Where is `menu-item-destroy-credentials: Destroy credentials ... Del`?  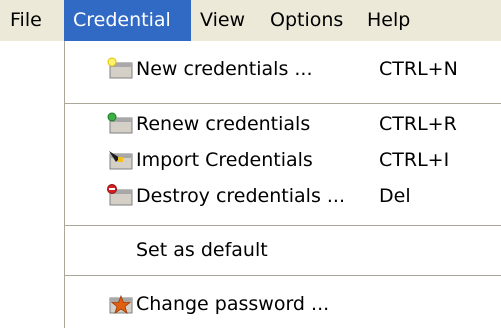 menu-item-destroy-credentials: Destroy credentials ... Del is located at coordinates (283, 196).